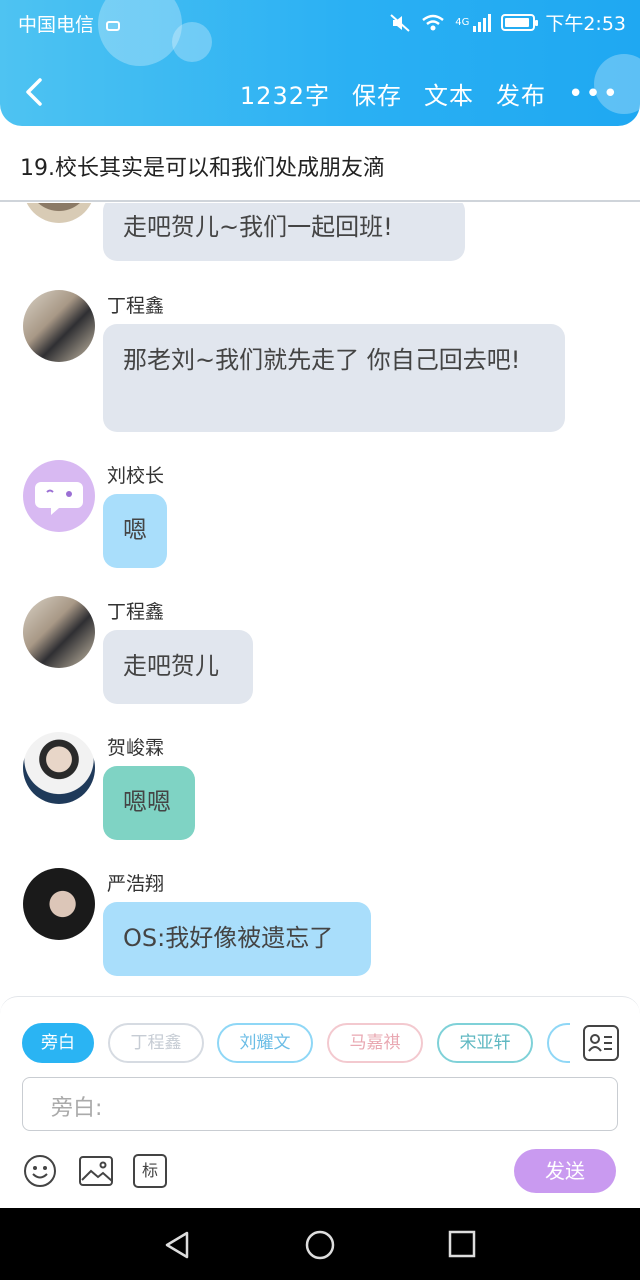 The width and height of the screenshot is (640, 1280). I want to click on battery-icon, so click(520, 22).